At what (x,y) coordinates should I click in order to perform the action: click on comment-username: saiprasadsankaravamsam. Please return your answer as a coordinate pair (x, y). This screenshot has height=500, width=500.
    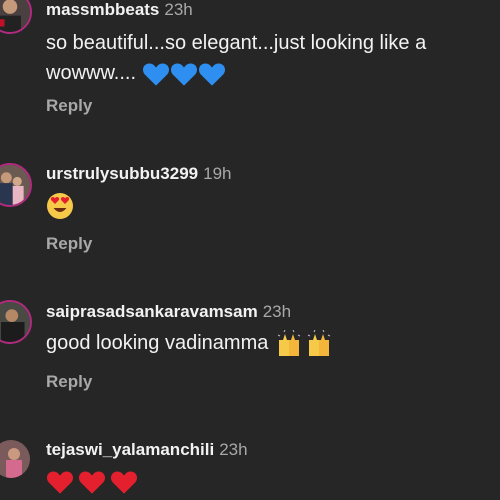
    Looking at the image, I should click on (152, 311).